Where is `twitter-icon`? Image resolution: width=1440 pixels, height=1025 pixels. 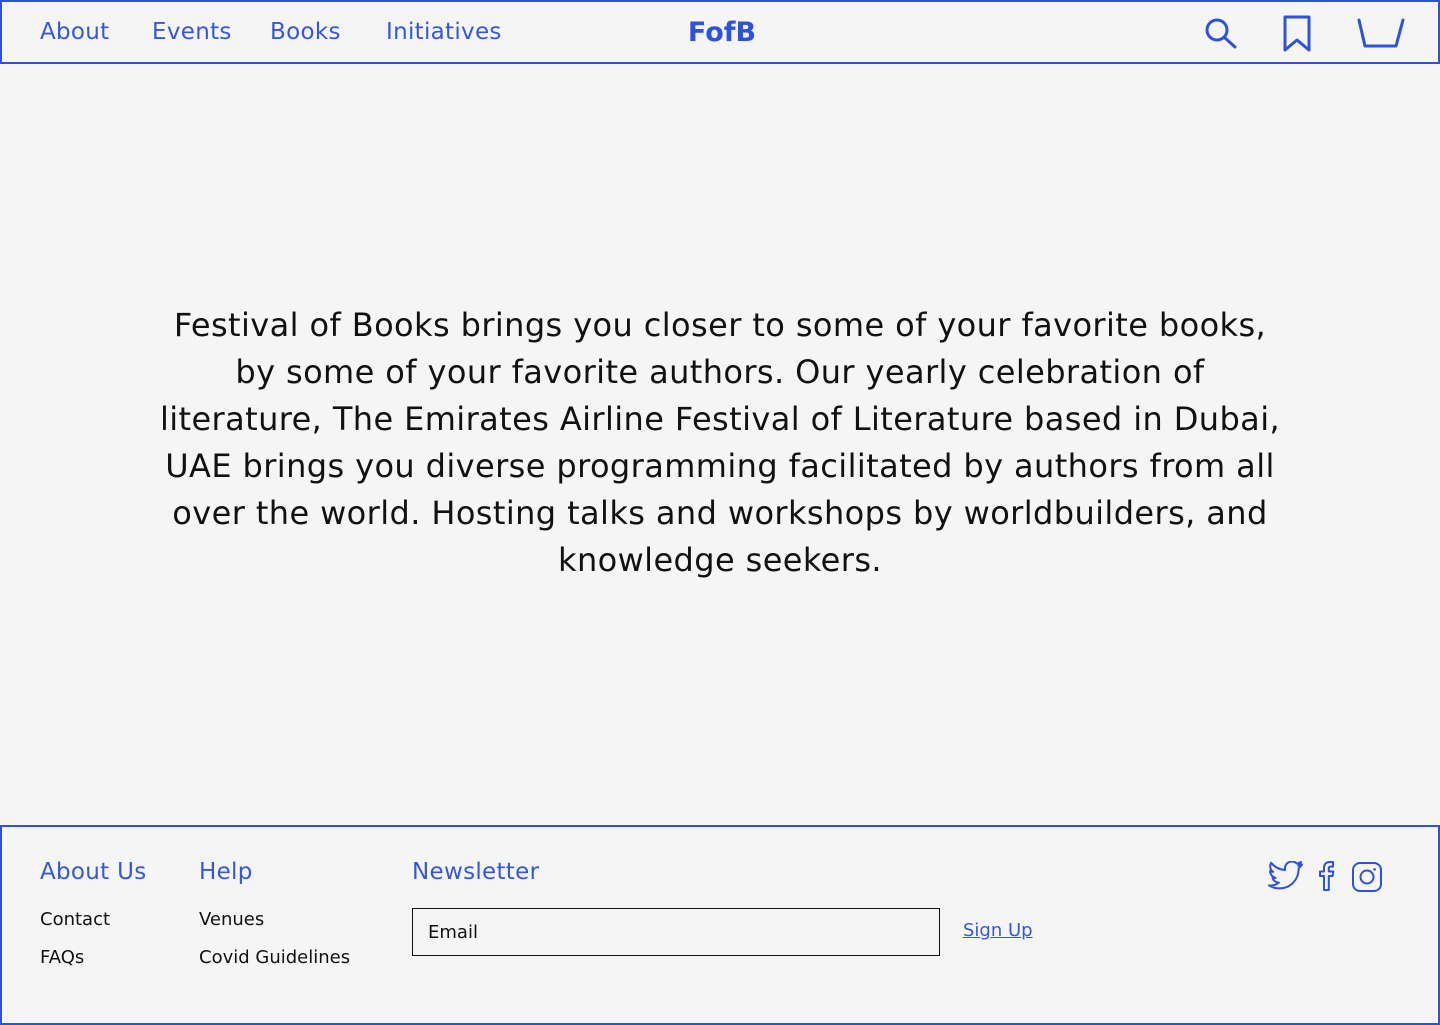
twitter-icon is located at coordinates (1286, 877).